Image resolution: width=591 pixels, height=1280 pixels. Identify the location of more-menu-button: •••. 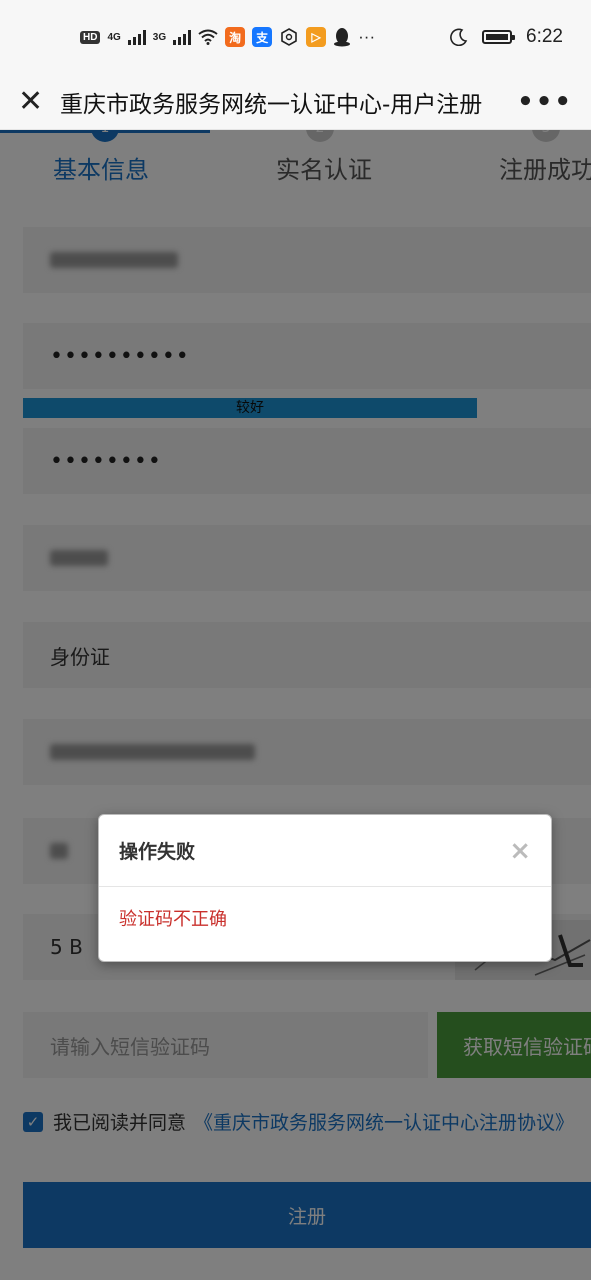
(540, 102).